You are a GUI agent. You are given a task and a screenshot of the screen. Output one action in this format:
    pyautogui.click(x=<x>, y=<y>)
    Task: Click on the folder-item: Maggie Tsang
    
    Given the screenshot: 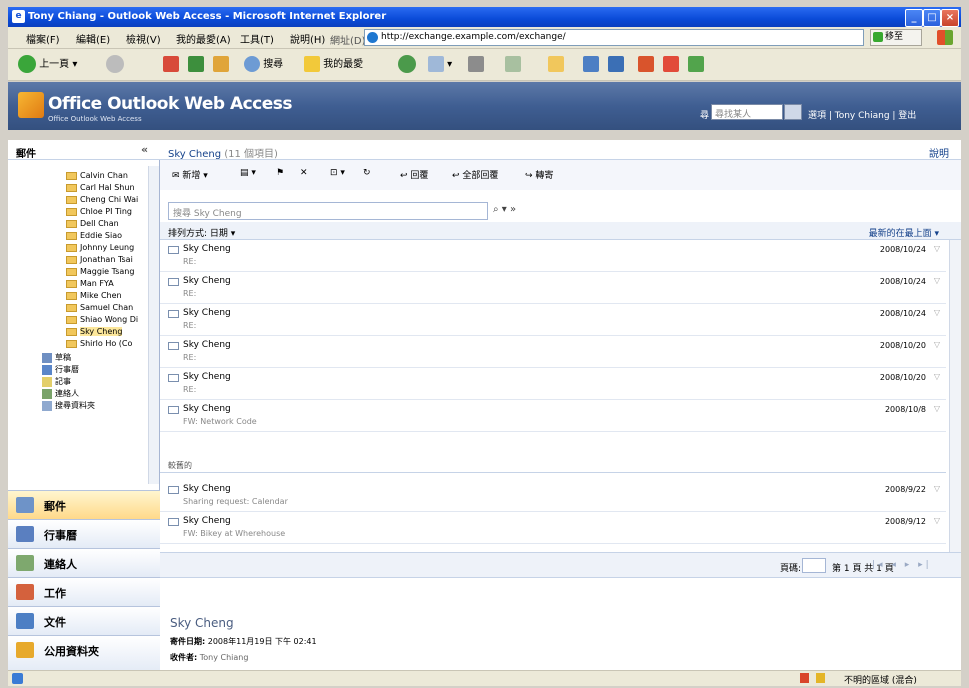 What is the action you would take?
    pyautogui.click(x=100, y=272)
    